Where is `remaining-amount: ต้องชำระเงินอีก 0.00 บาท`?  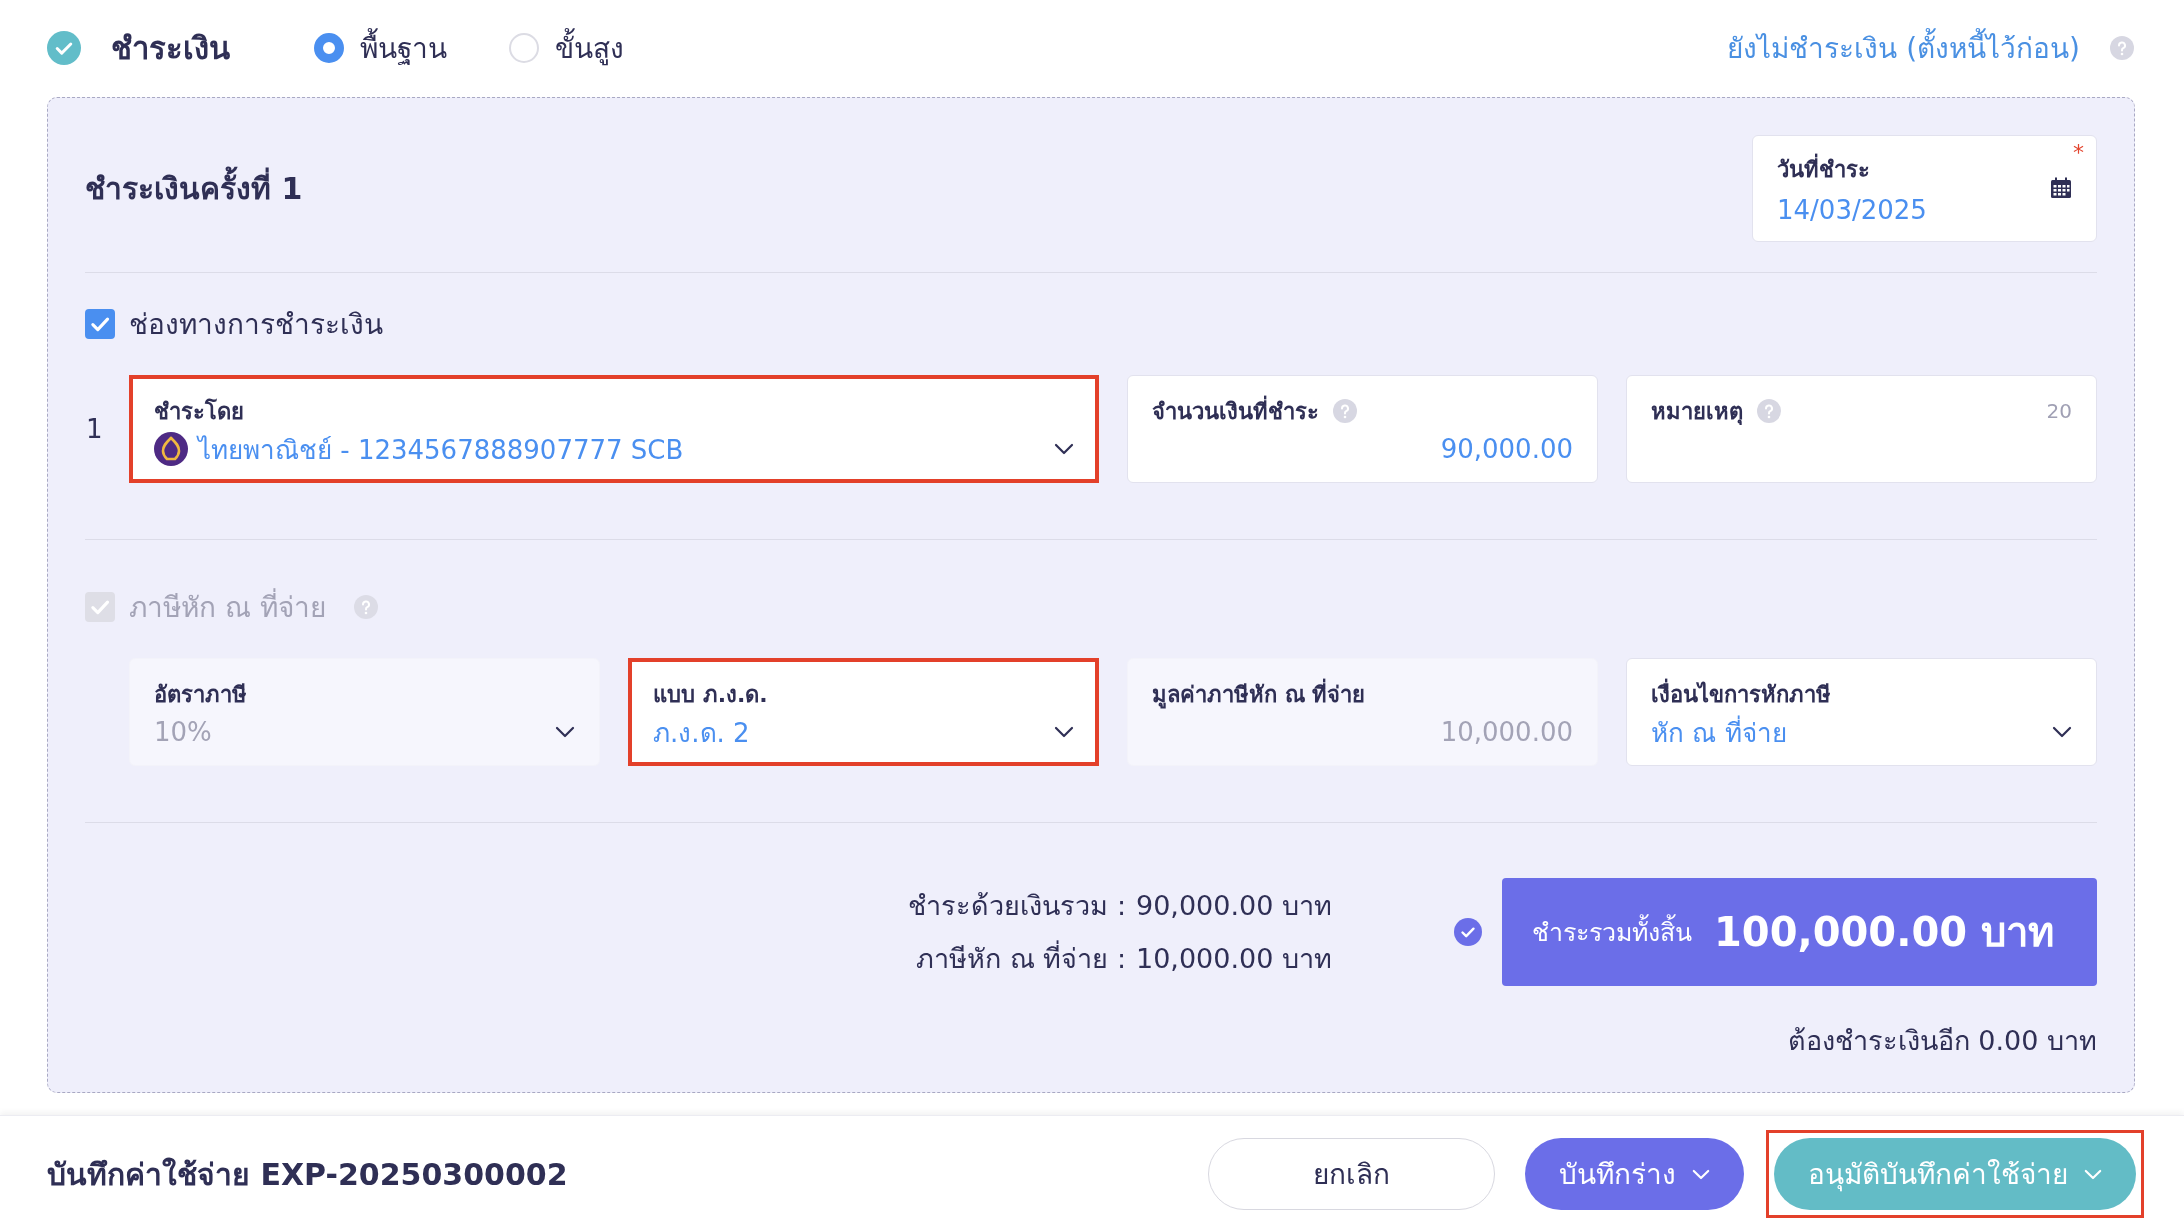 remaining-amount: ต้องชำระเงินอีก 0.00 บาท is located at coordinates (1941, 1040).